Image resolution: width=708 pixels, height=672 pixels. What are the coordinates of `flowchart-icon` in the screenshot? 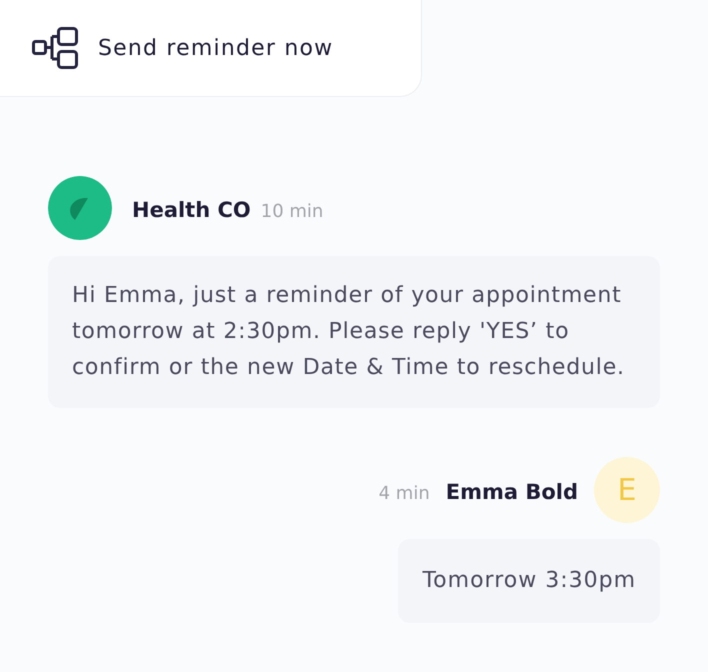 It's located at (55, 48).